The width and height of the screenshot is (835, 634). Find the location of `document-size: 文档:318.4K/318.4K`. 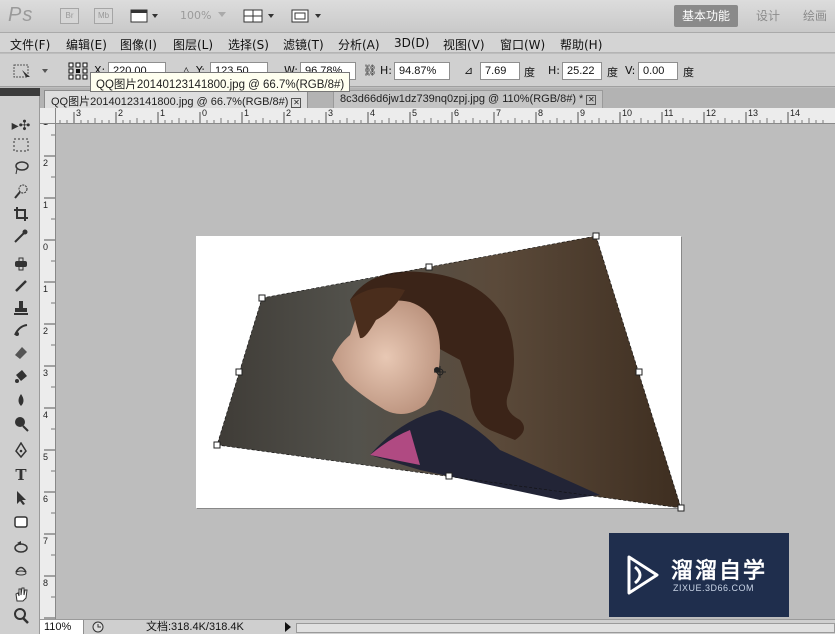

document-size: 文档:318.4K/318.4K is located at coordinates (195, 627).